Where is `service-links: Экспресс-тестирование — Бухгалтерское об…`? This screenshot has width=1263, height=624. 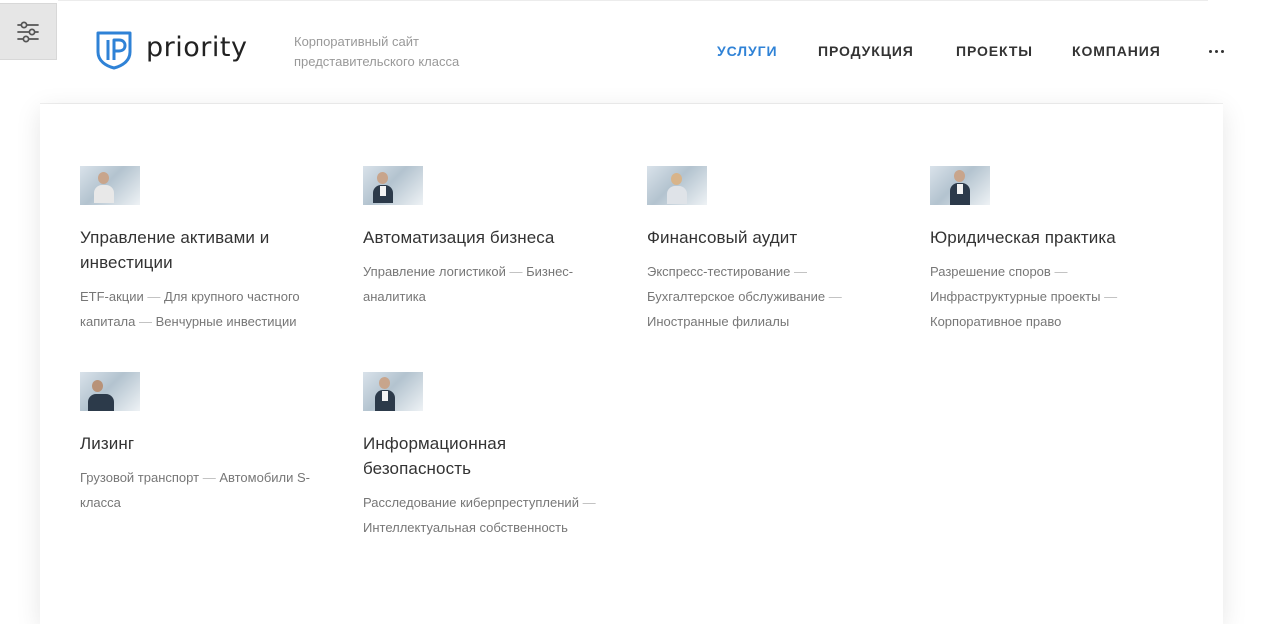
service-links: Экспресс-тестирование — Бухгалтерское об… is located at coordinates (772, 296).